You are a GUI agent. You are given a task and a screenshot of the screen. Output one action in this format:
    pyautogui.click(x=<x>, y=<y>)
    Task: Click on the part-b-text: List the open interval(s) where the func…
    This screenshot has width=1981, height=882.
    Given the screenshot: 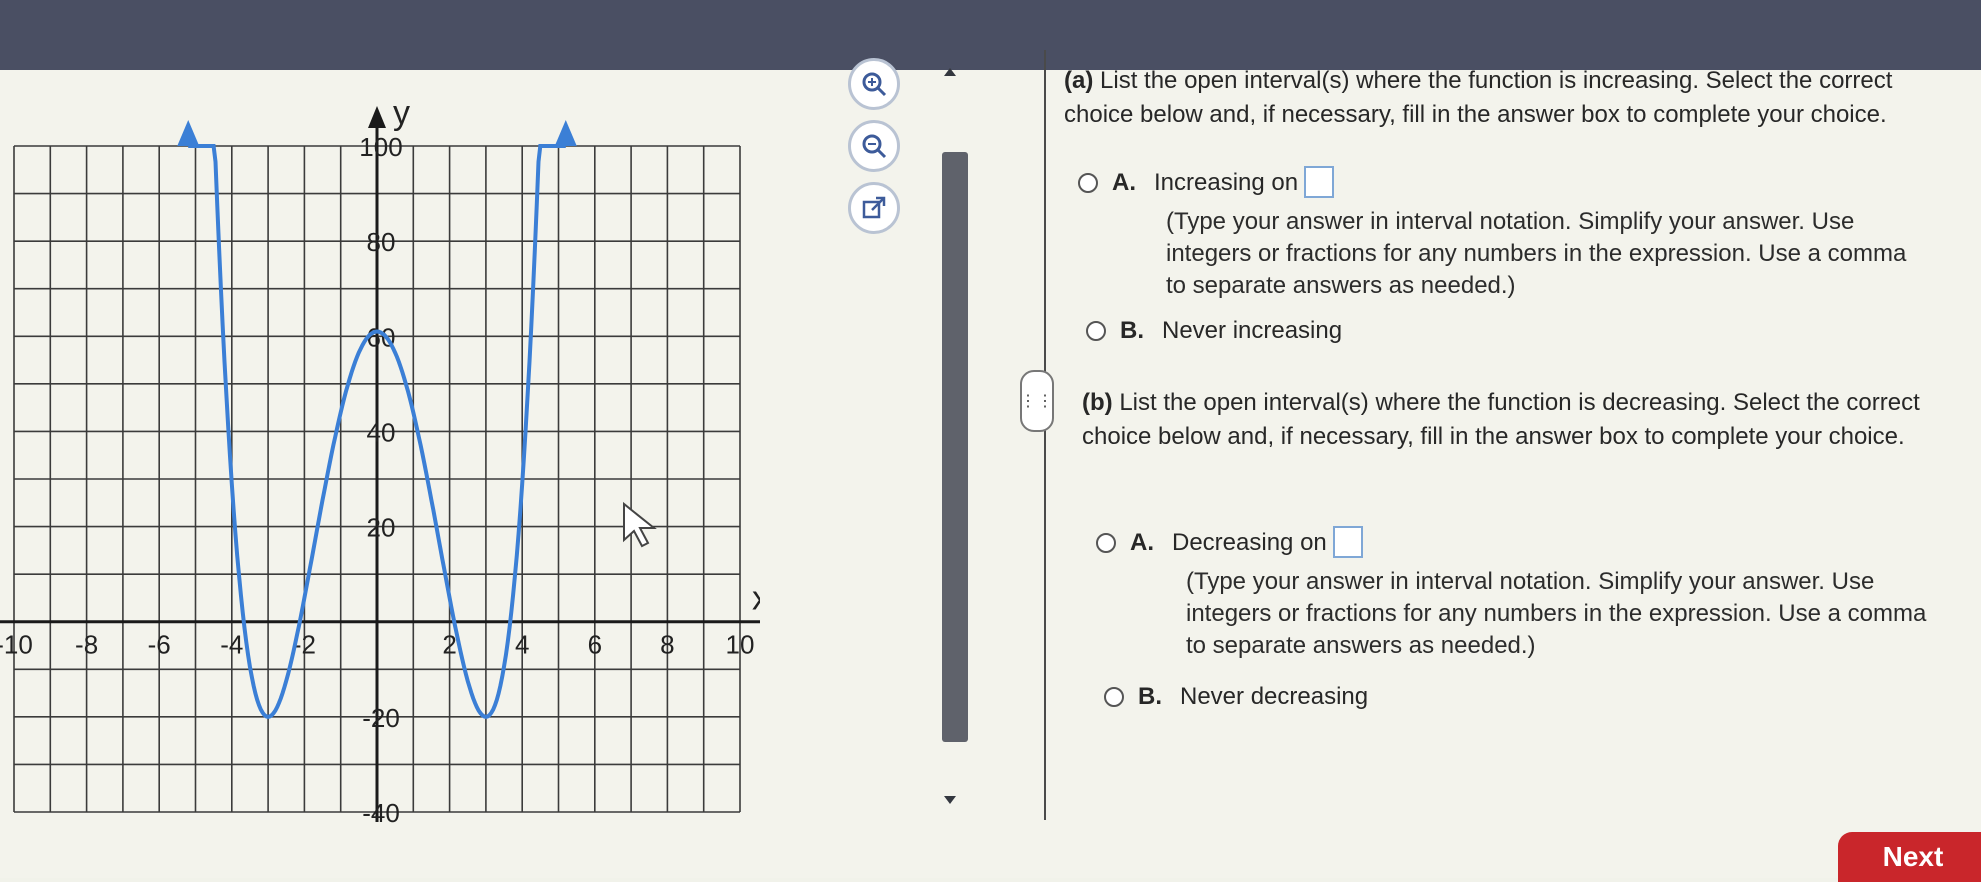 What is the action you would take?
    pyautogui.click(x=1501, y=419)
    